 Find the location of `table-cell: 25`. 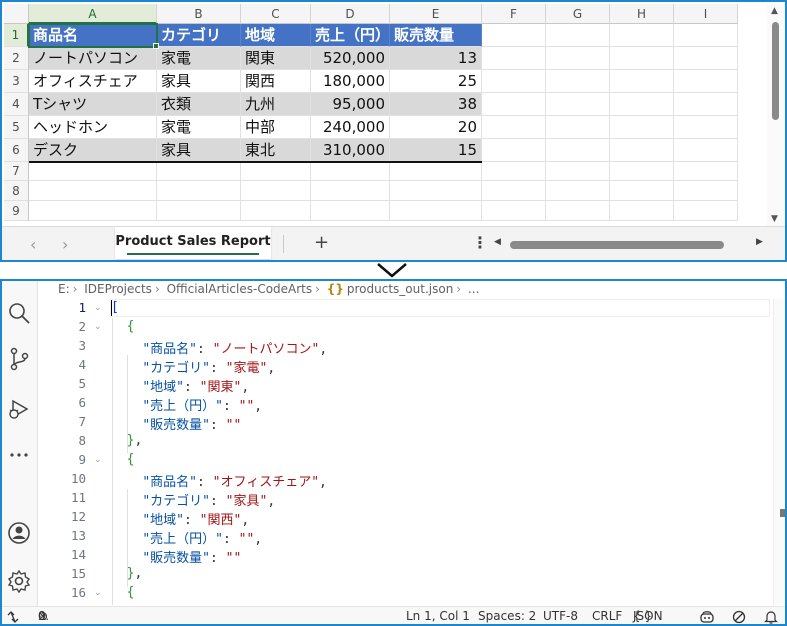

table-cell: 25 is located at coordinates (436, 81).